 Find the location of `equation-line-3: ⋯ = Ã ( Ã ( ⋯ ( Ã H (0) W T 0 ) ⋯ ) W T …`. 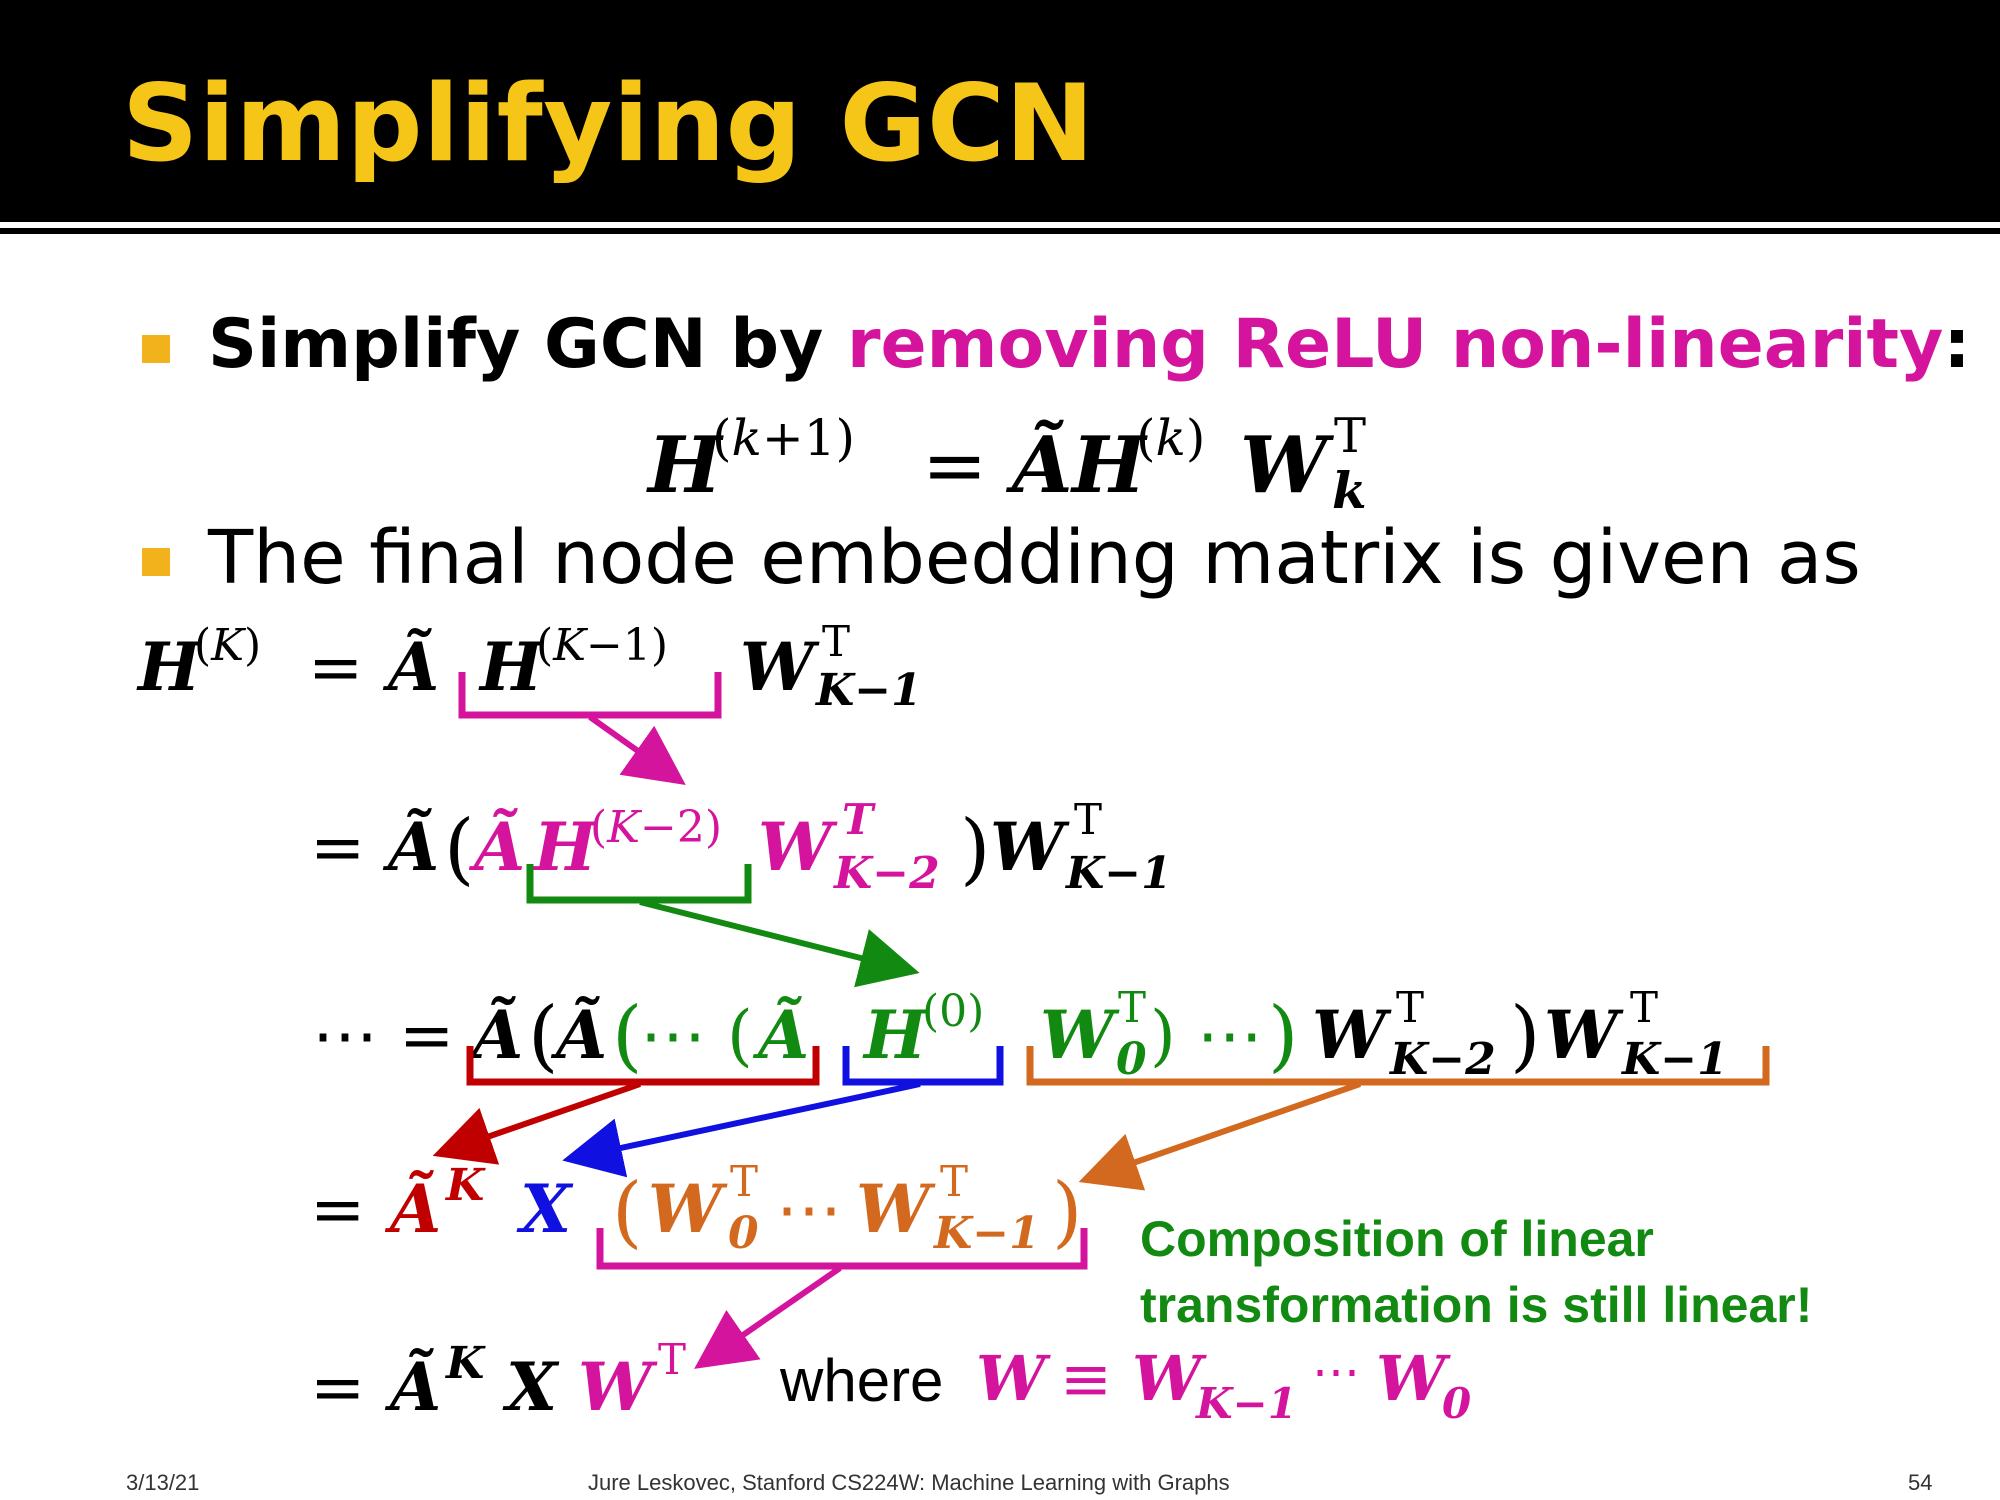

equation-line-3: ⋯ = Ã ( Ã ( ⋯ ( Ã H (0) W T 0 ) ⋯ ) W T … is located at coordinates (1041, 1087).